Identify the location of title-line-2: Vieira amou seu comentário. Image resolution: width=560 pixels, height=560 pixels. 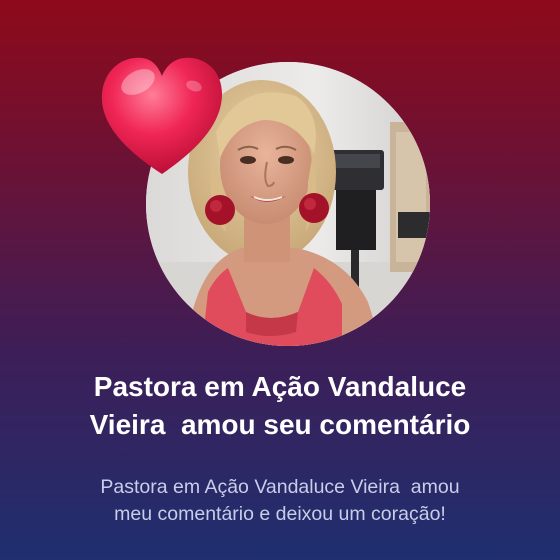
(280, 424).